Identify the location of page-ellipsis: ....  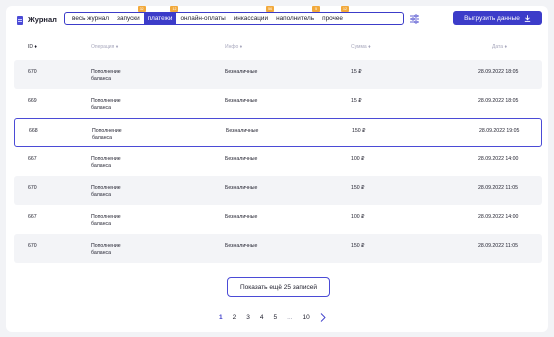
(290, 317).